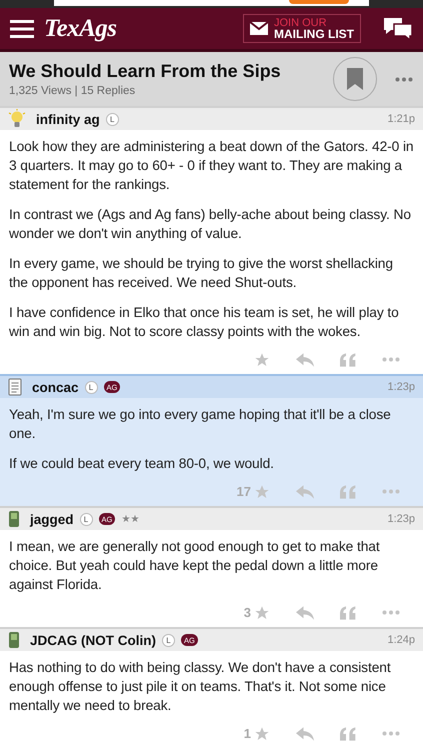  What do you see at coordinates (210, 224) in the screenshot?
I see `post-paragraph: In contrast we (Ags and Ag fans) belly-ache about being classy. No wonder we don't win anything of value.` at bounding box center [210, 224].